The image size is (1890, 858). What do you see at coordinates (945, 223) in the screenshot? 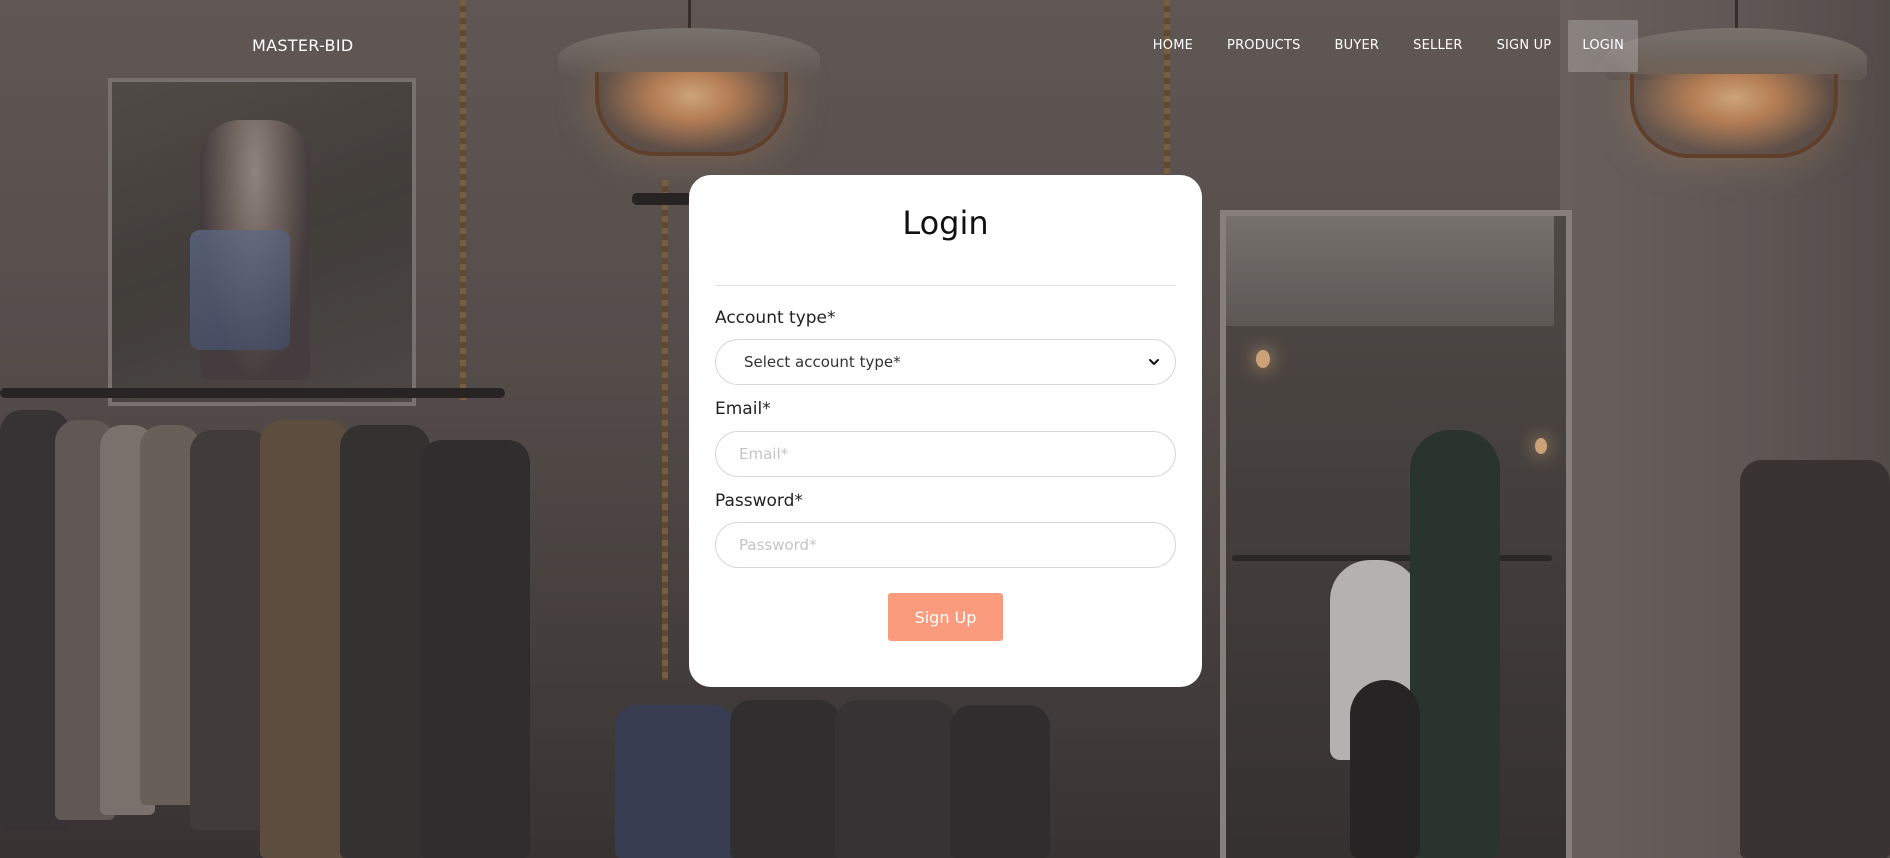
I see `login-title: Login` at bounding box center [945, 223].